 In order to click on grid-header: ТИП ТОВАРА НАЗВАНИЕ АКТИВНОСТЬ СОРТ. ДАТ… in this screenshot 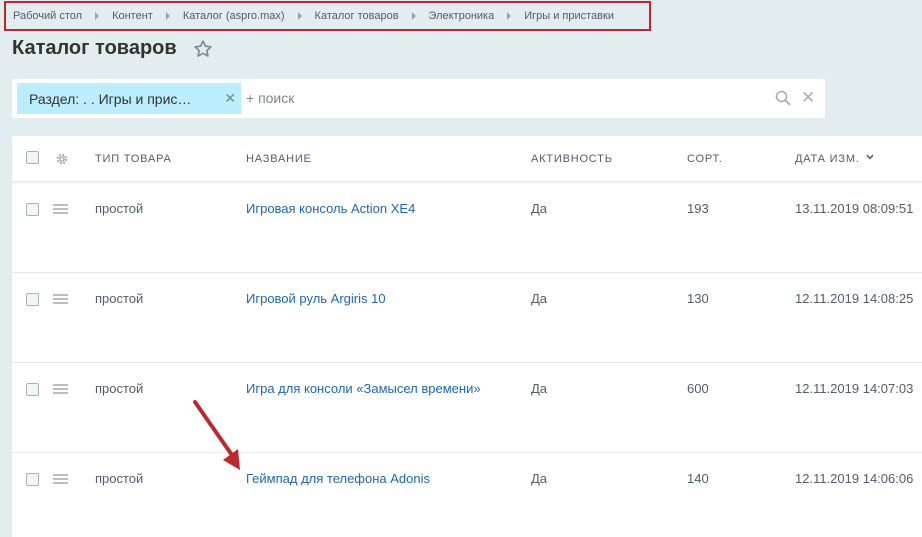, I will do `click(467, 159)`.